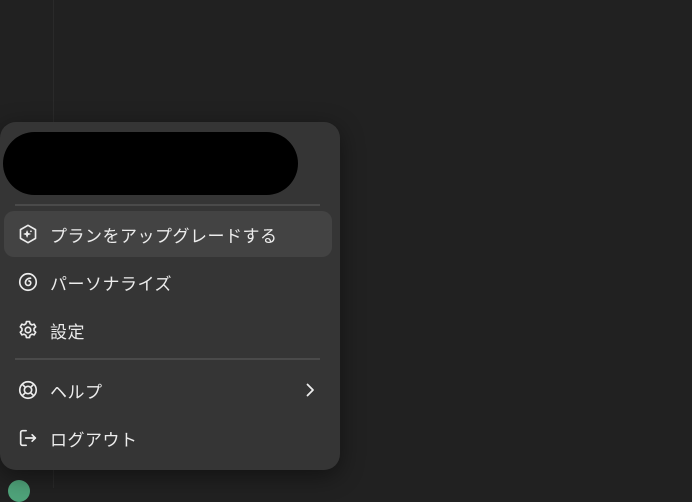 The width and height of the screenshot is (692, 502). I want to click on menu-item-label: パーソナライズ, so click(111, 284).